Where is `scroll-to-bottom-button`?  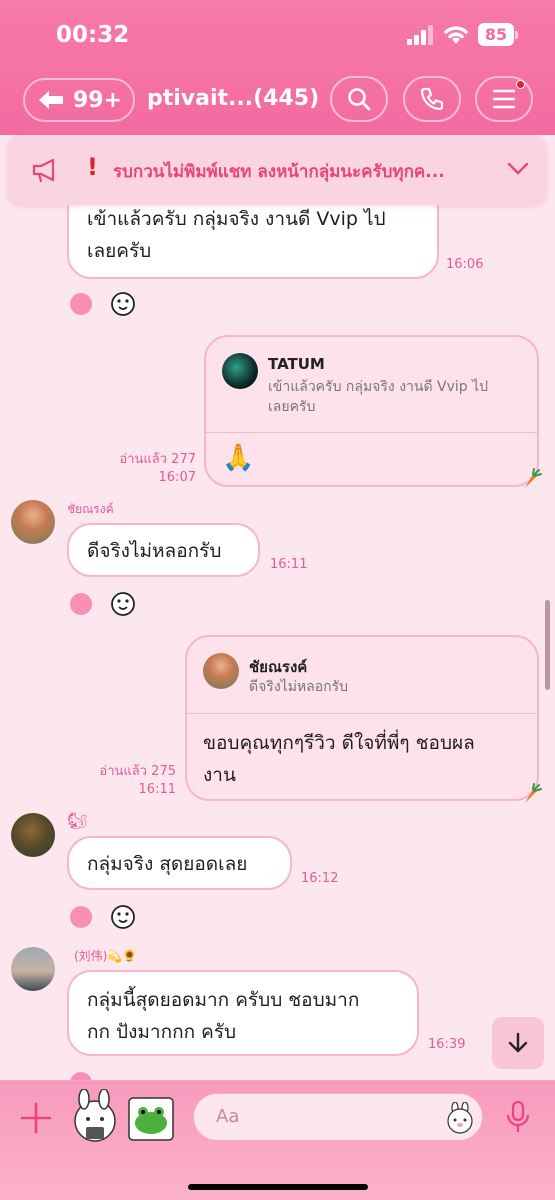
scroll-to-bottom-button is located at coordinates (518, 1043).